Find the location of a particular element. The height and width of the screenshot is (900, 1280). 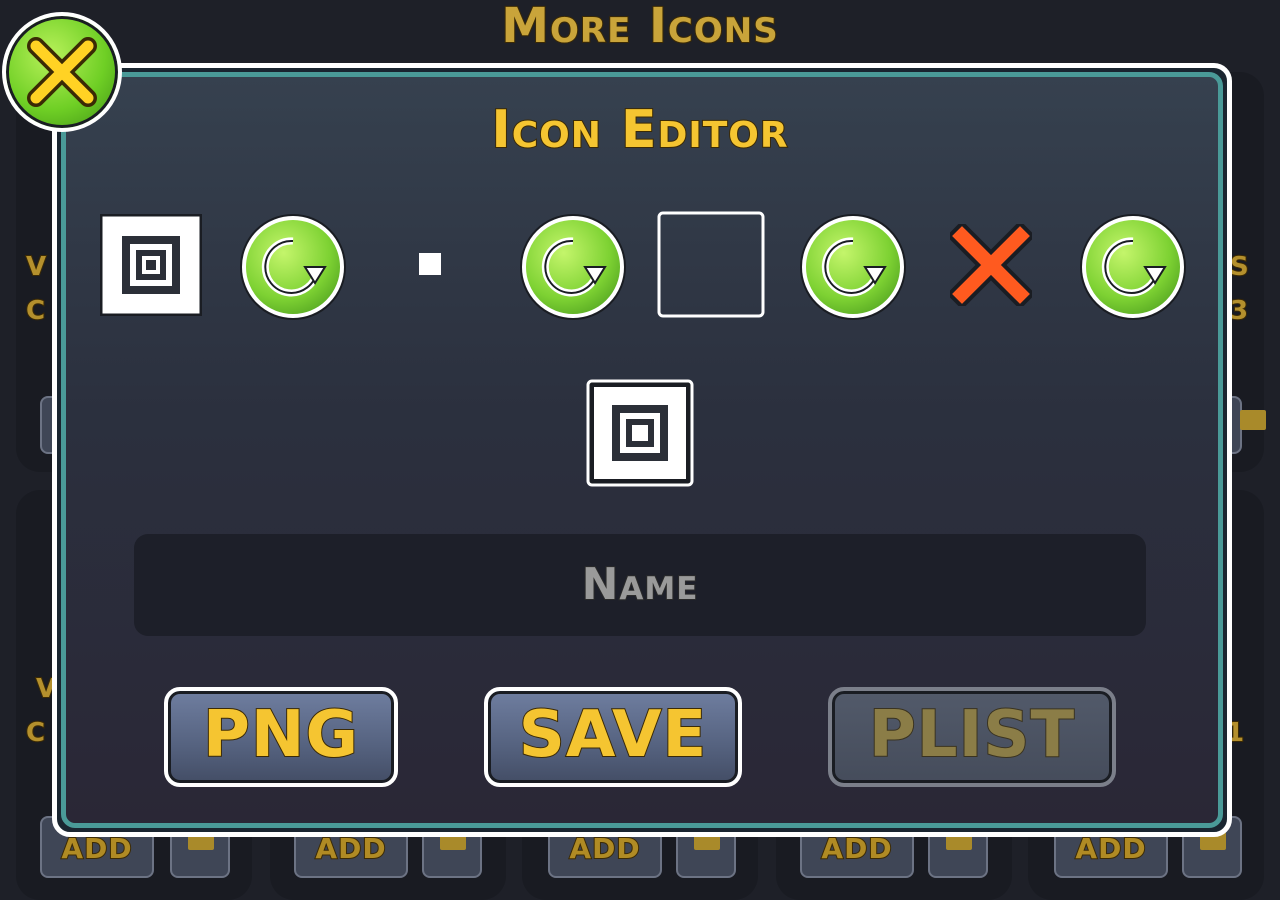

small-dot-icon is located at coordinates (430, 264).